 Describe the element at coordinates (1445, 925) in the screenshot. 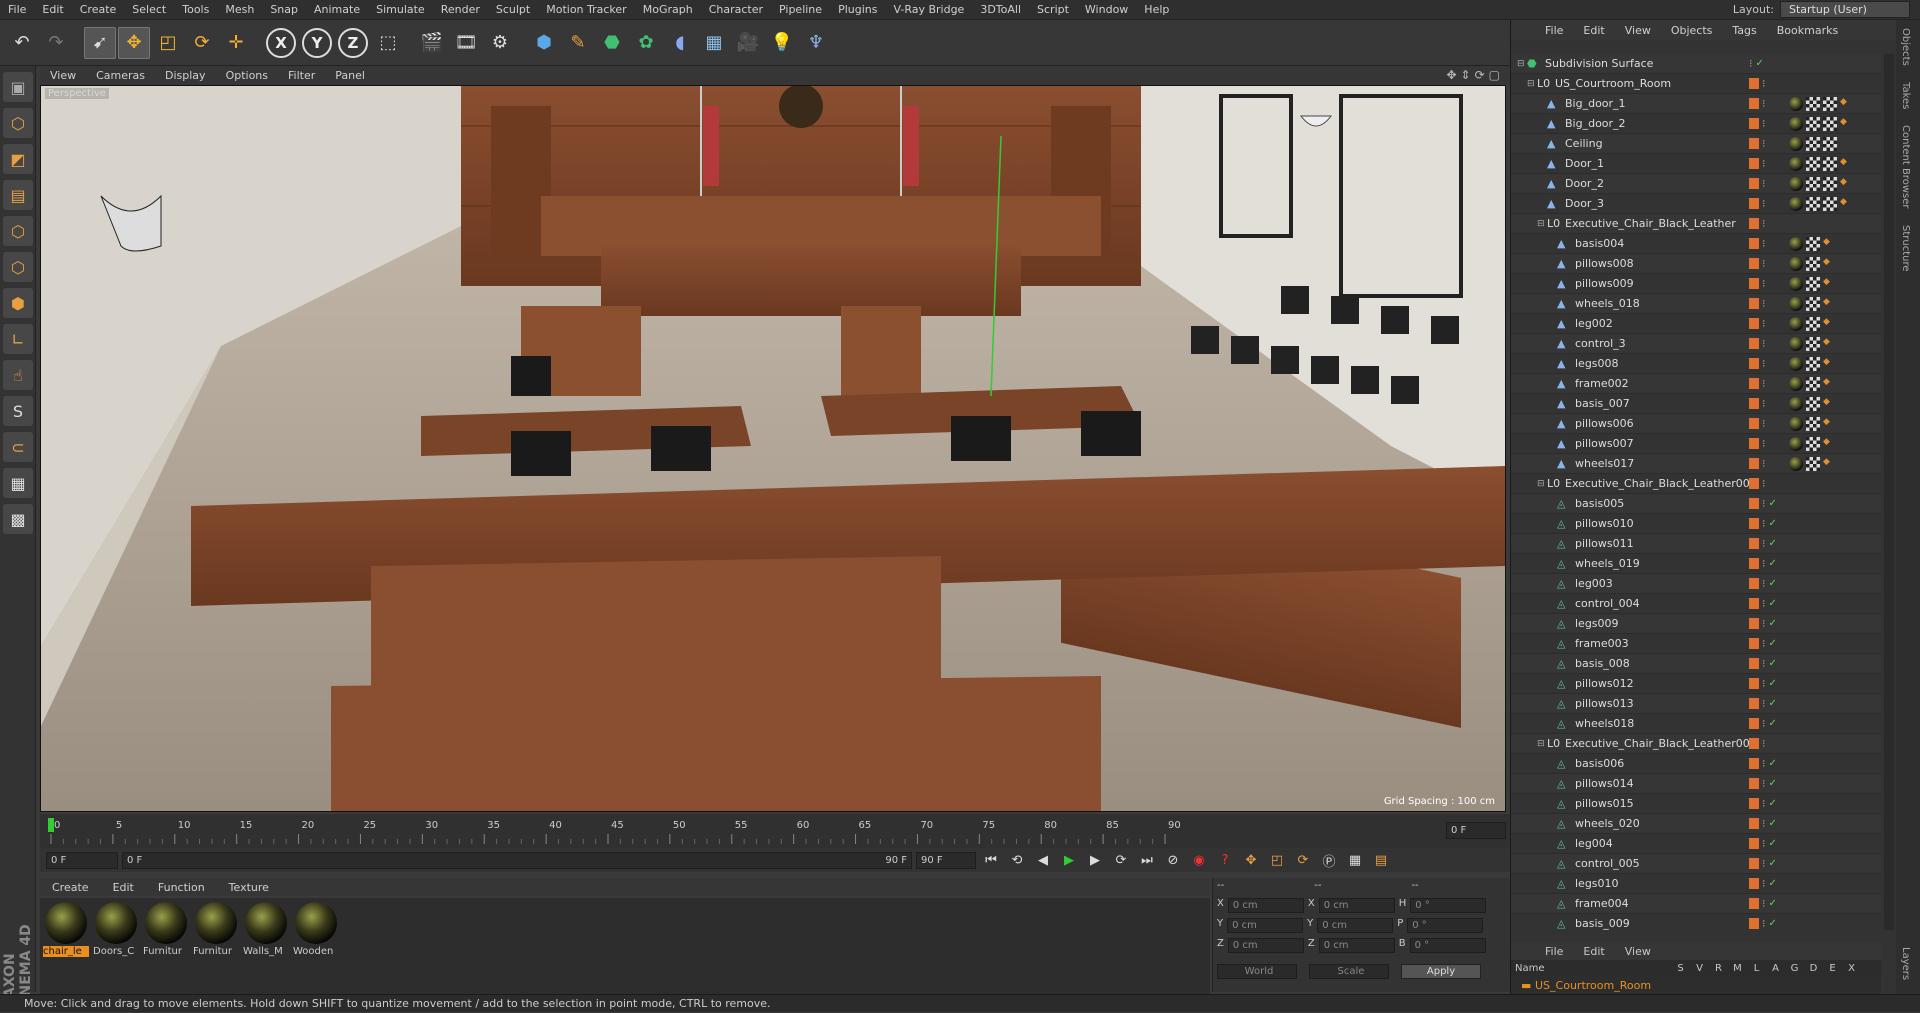

I see `coord-value-field: 0 °` at that location.